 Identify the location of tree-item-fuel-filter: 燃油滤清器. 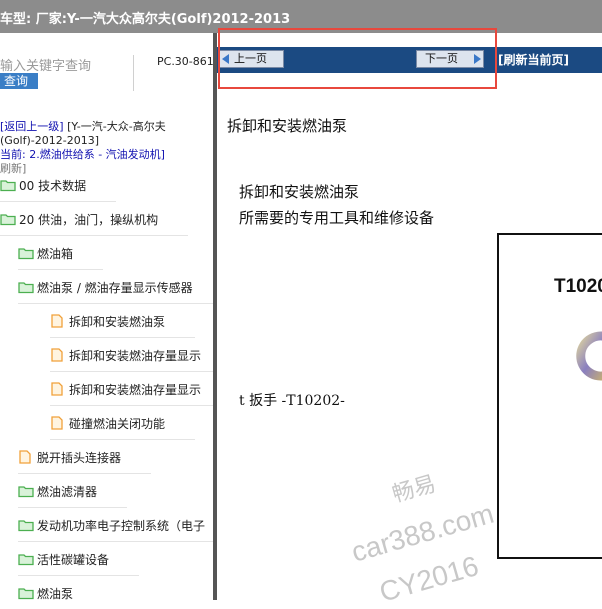
(73, 491).